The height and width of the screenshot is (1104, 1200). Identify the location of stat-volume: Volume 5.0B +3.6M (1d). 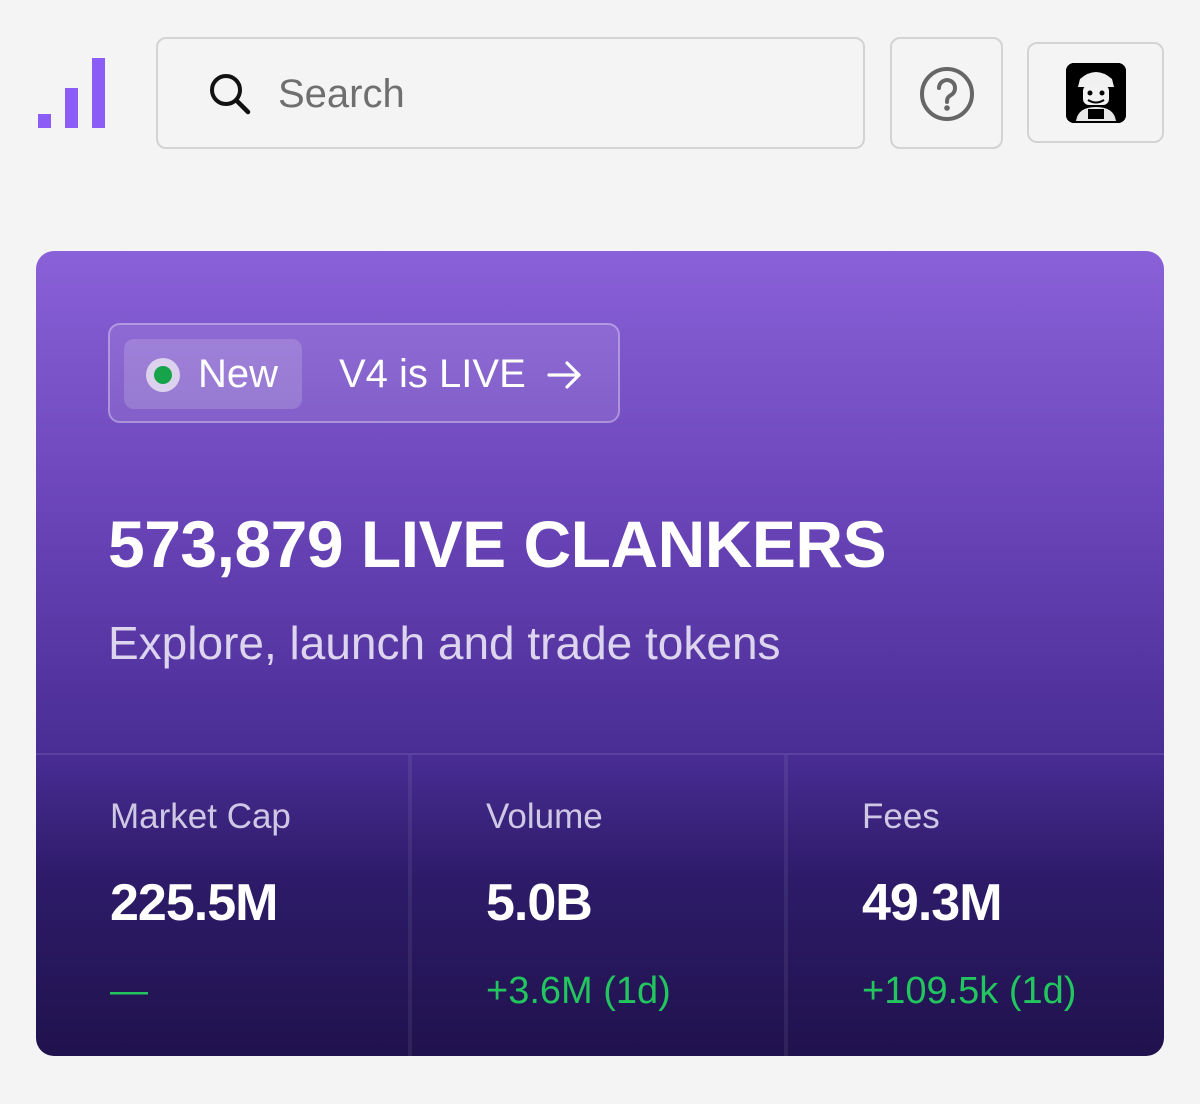
(600, 905).